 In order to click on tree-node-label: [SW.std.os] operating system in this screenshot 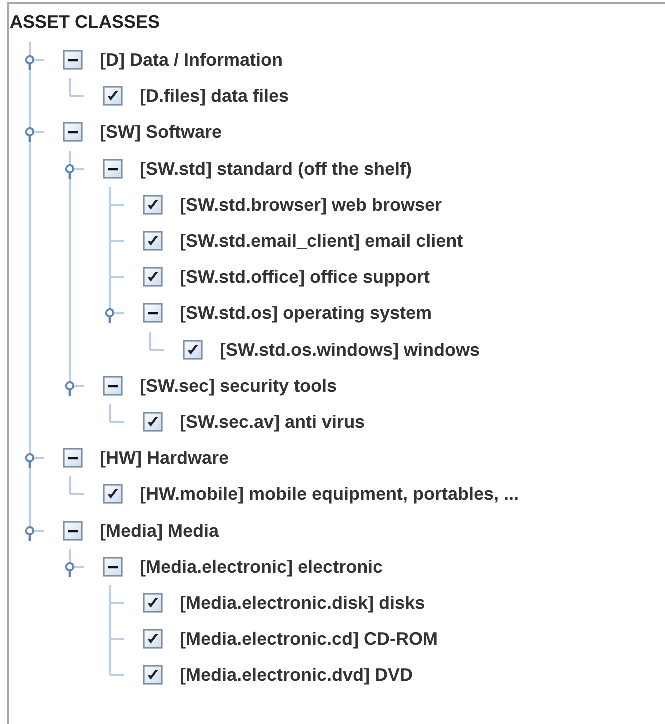, I will do `click(306, 313)`.